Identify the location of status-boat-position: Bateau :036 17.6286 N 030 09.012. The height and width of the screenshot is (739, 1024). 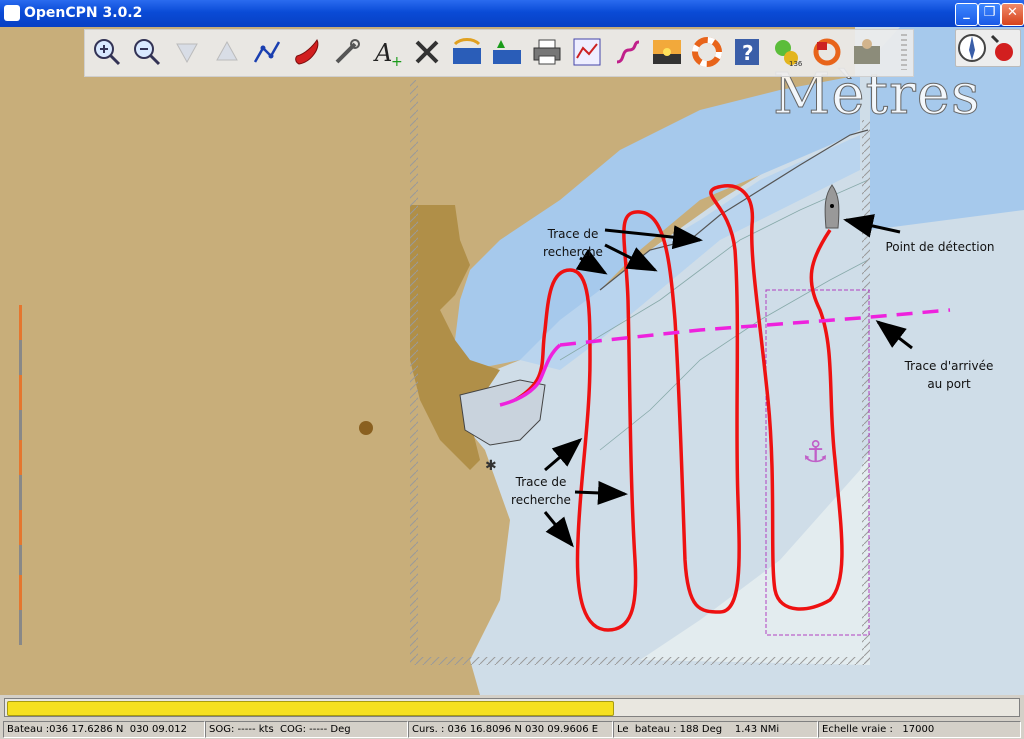
(104, 729).